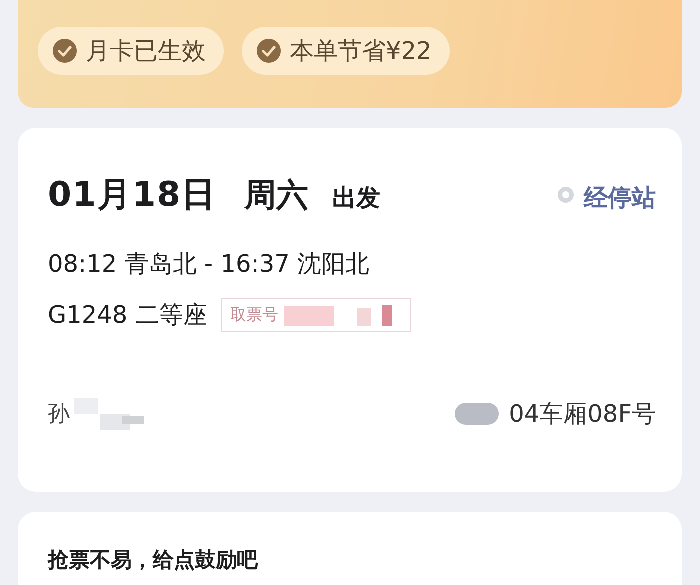  I want to click on encourage-title: 抢票不易，给点鼓励吧, so click(153, 560).